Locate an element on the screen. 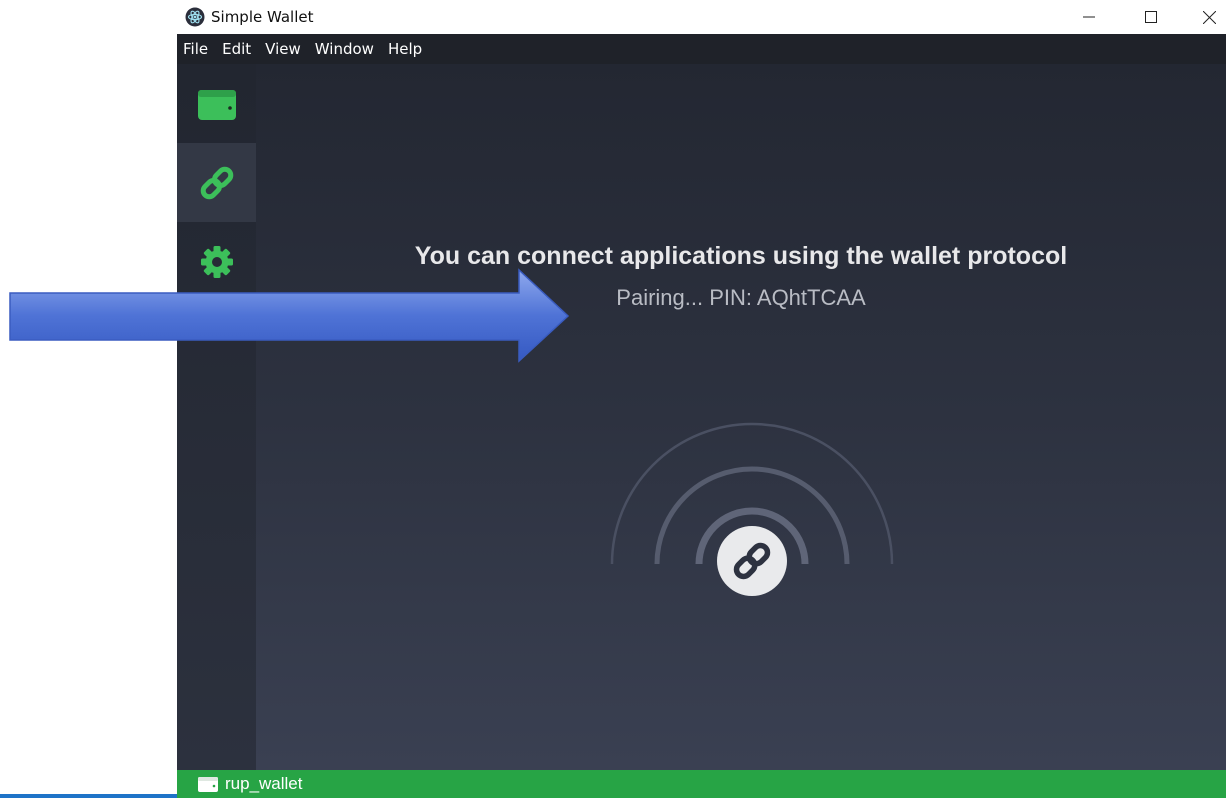 The height and width of the screenshot is (798, 1226). menu-file: File is located at coordinates (196, 49).